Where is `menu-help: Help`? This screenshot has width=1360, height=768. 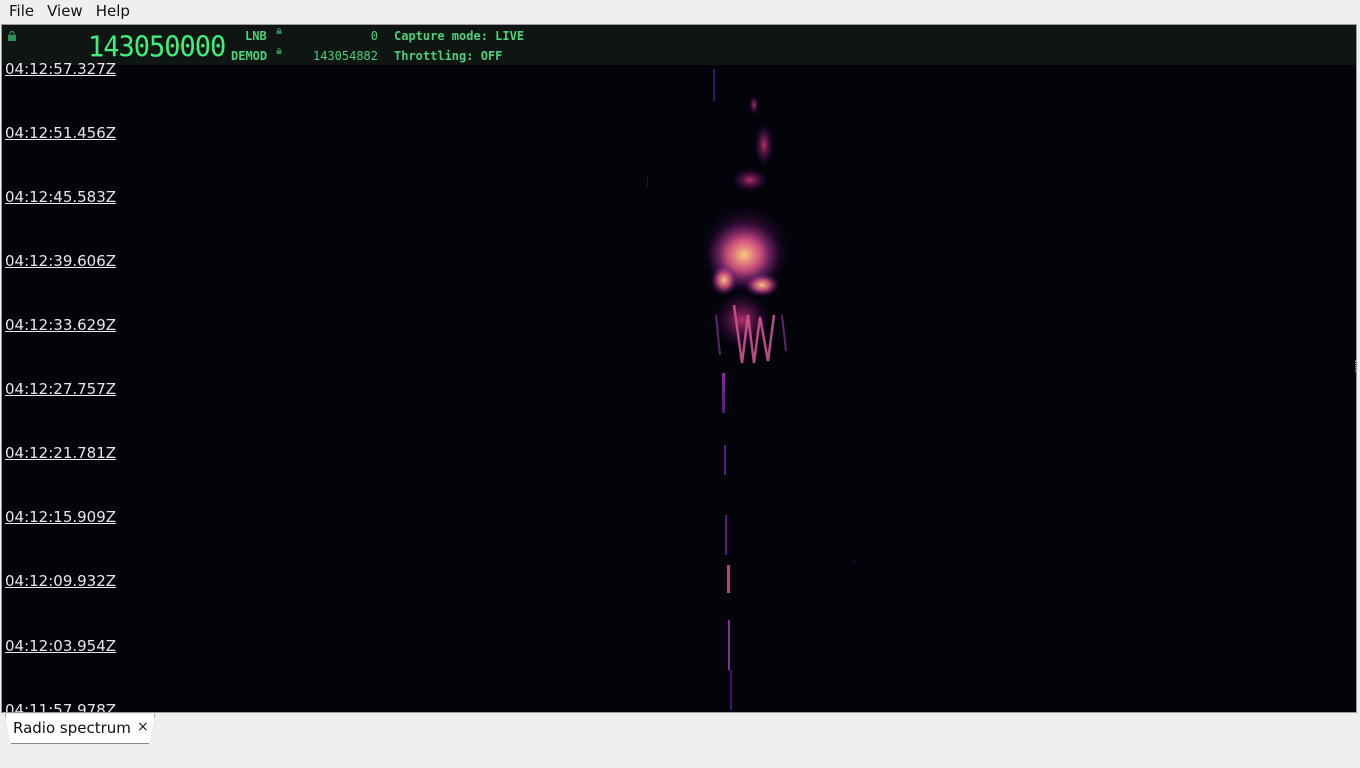
menu-help: Help is located at coordinates (113, 11).